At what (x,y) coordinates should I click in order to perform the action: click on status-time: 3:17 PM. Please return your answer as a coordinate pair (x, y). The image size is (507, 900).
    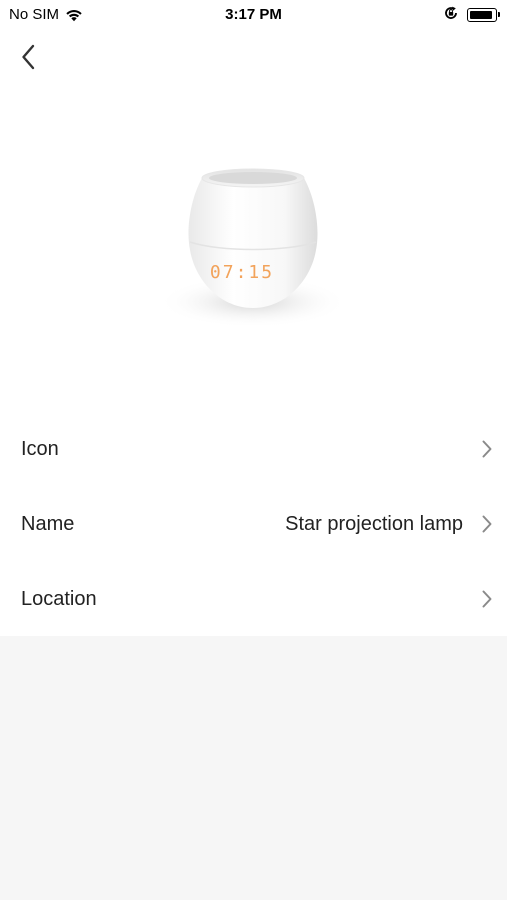
    Looking at the image, I should click on (253, 14).